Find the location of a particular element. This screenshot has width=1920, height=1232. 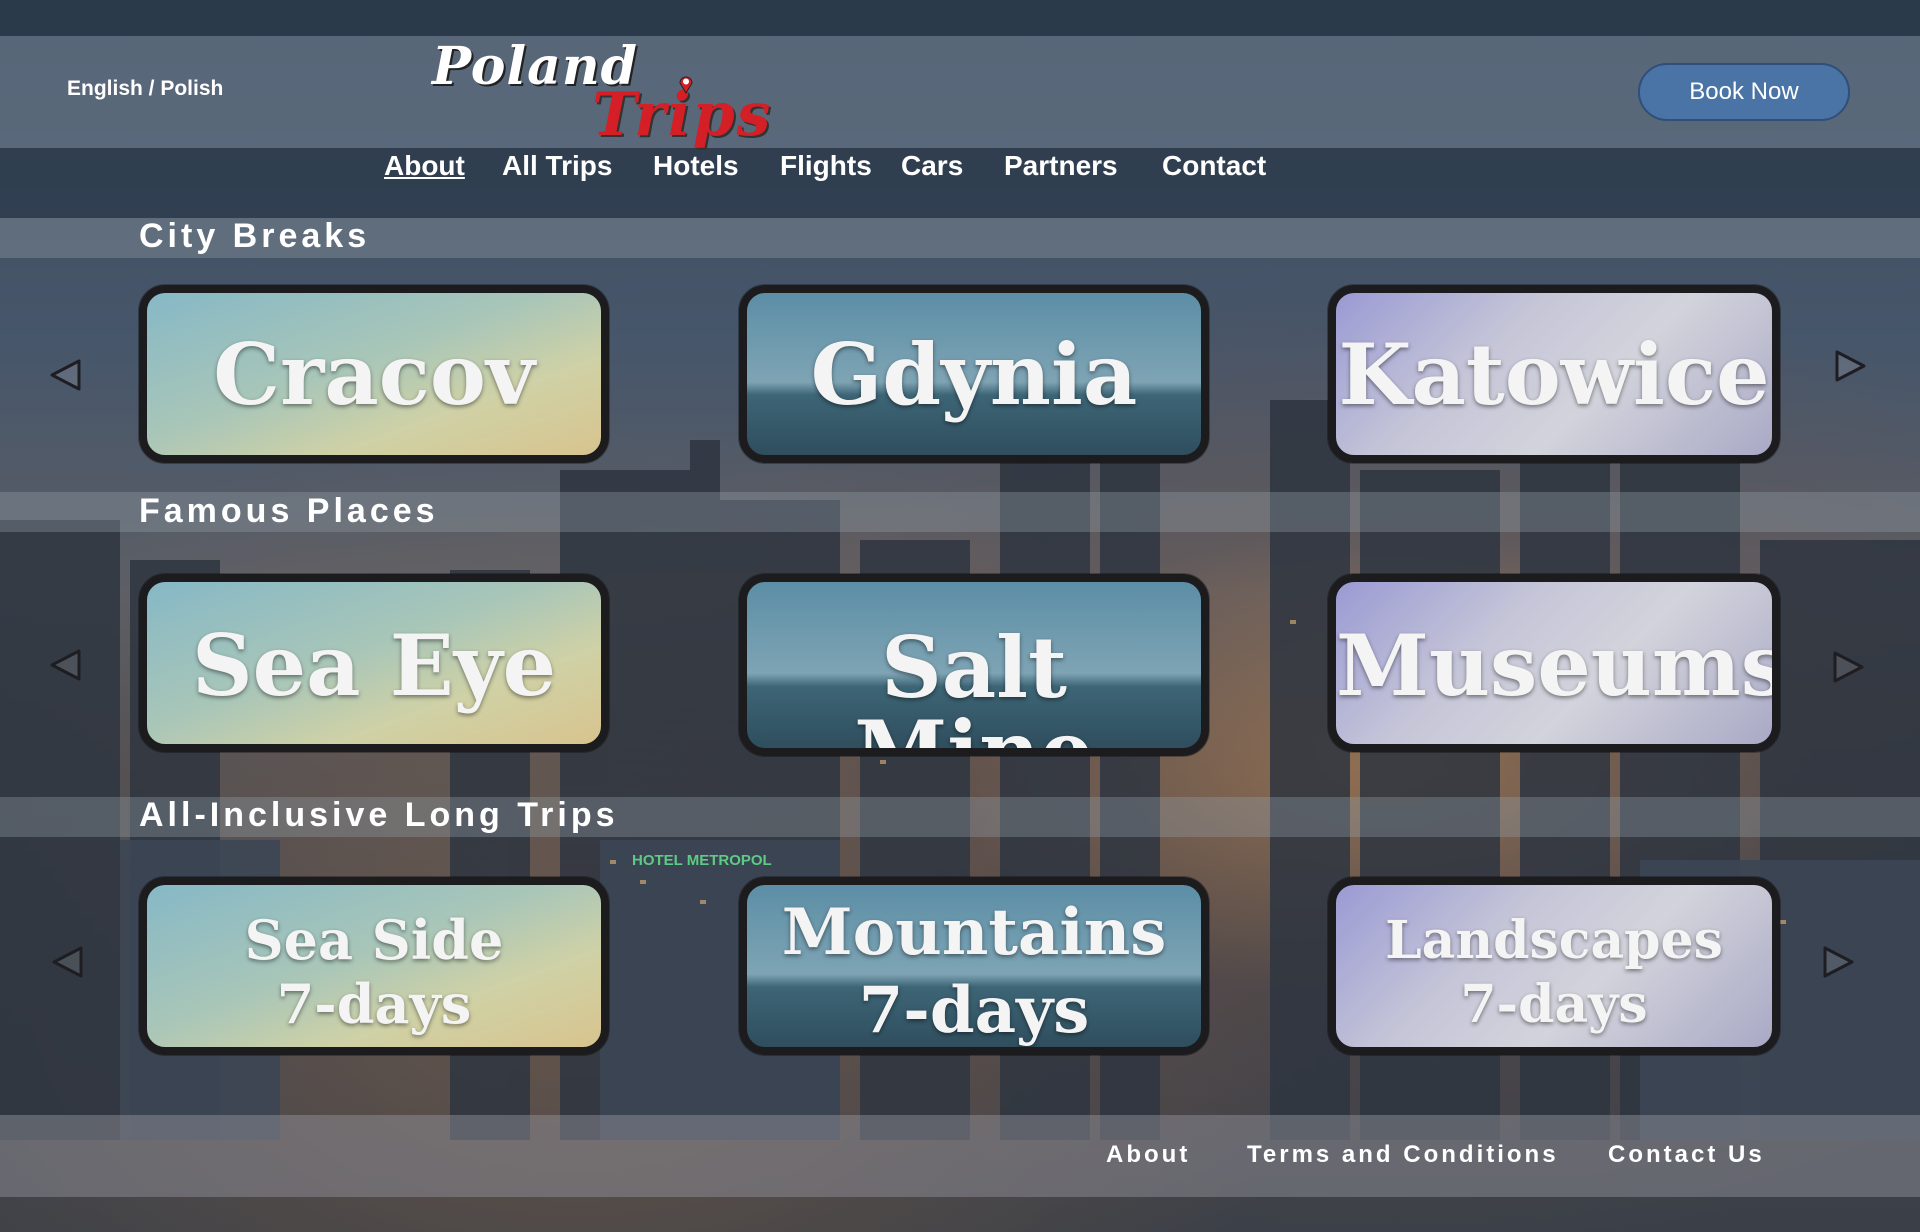

card-label: Sea Eye is located at coordinates (374, 665).